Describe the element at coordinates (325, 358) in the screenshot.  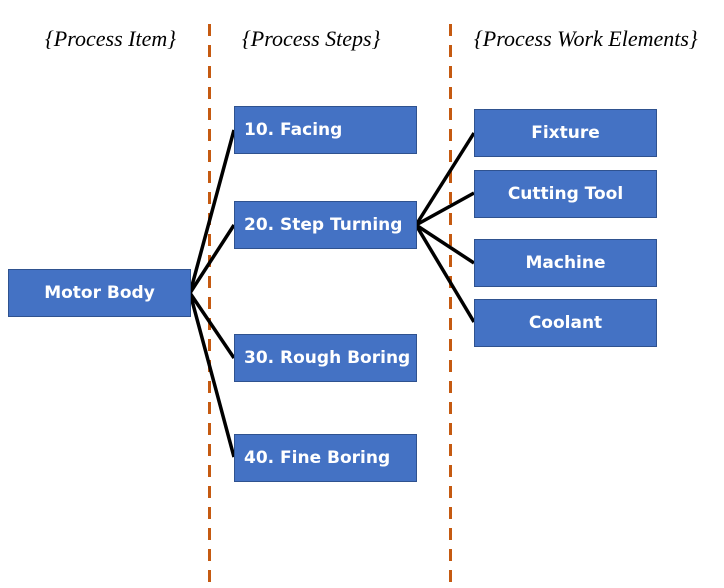
I see `process-step-box: 30. Rough Boring` at that location.